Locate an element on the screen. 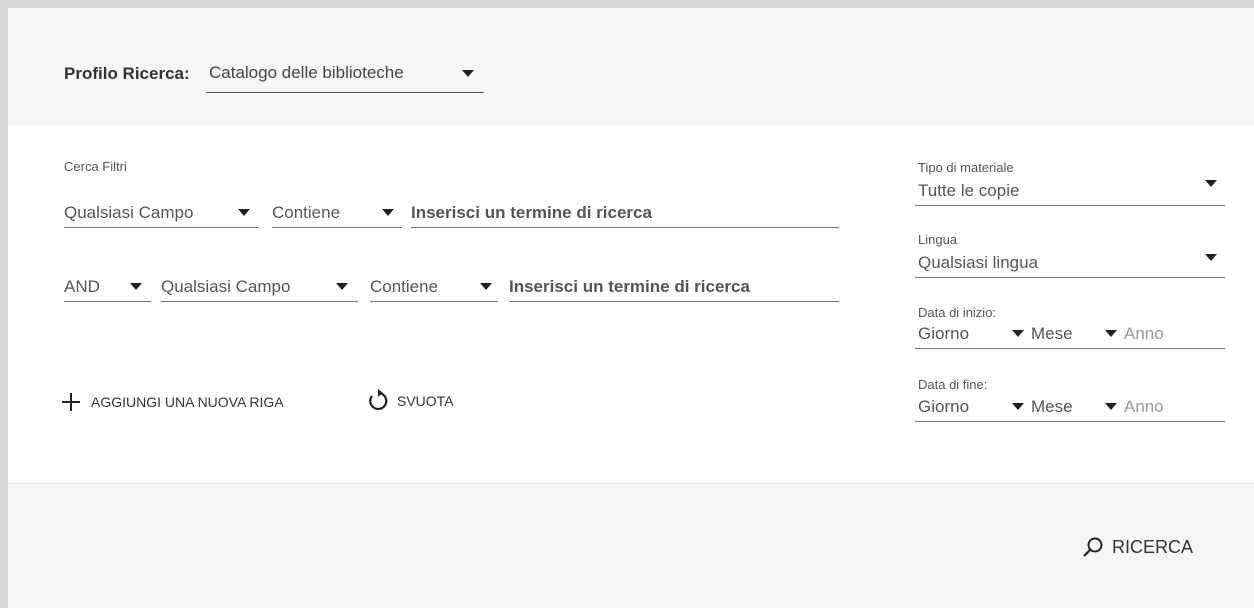 The height and width of the screenshot is (608, 1254). profile-label: Profilo Ricerca: is located at coordinates (127, 73).